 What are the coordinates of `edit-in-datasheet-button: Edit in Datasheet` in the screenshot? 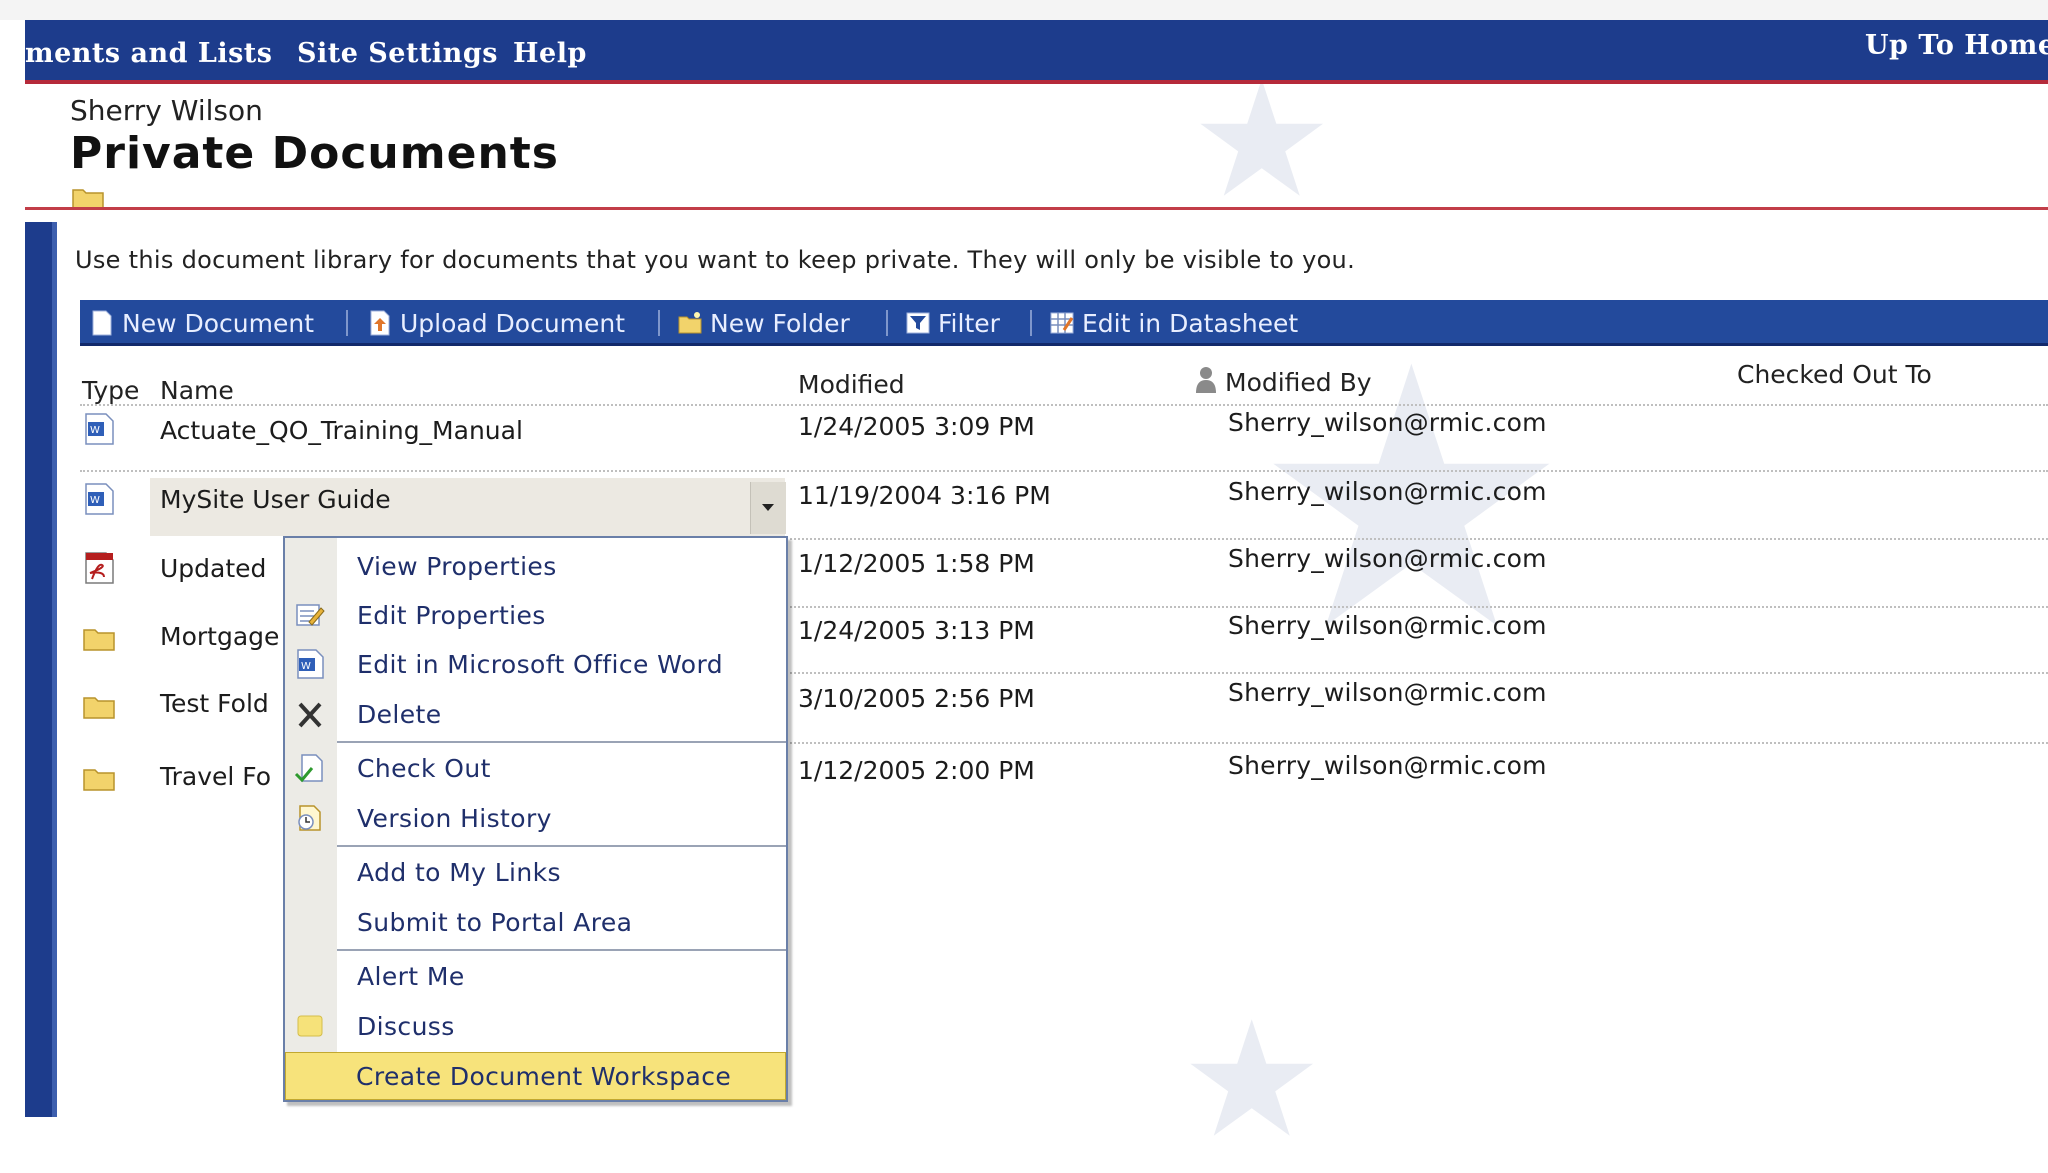 It's located at (1174, 323).